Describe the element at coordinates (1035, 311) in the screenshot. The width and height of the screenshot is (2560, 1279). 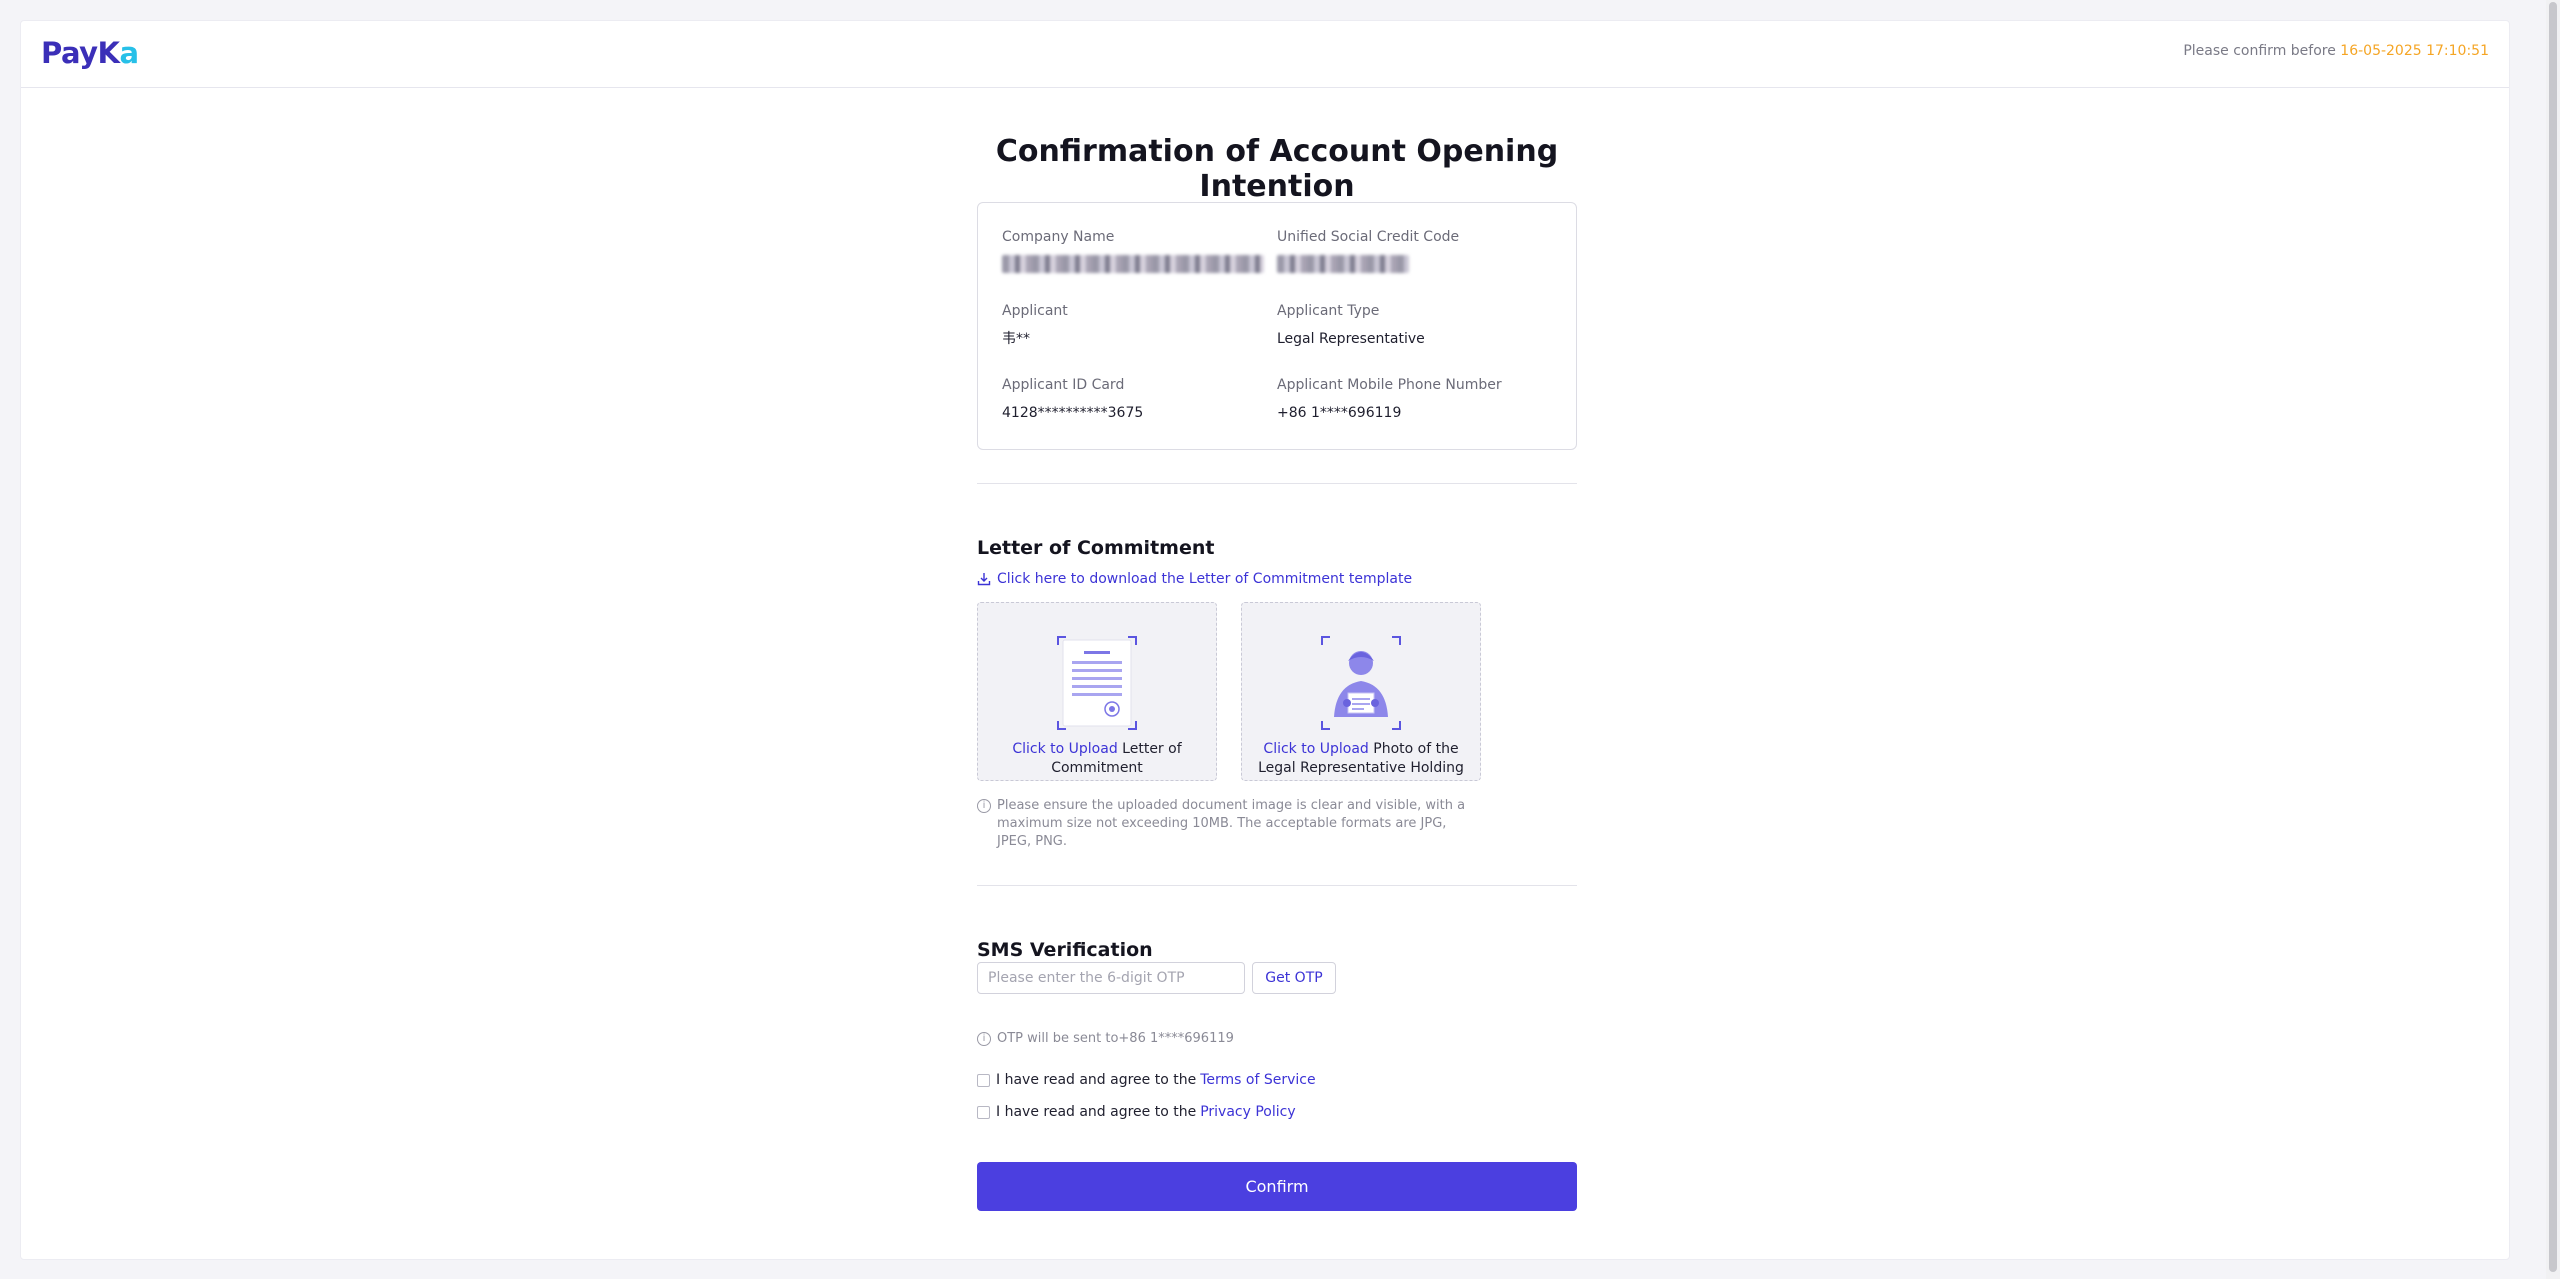
I see `applicant-label: Applicant` at that location.